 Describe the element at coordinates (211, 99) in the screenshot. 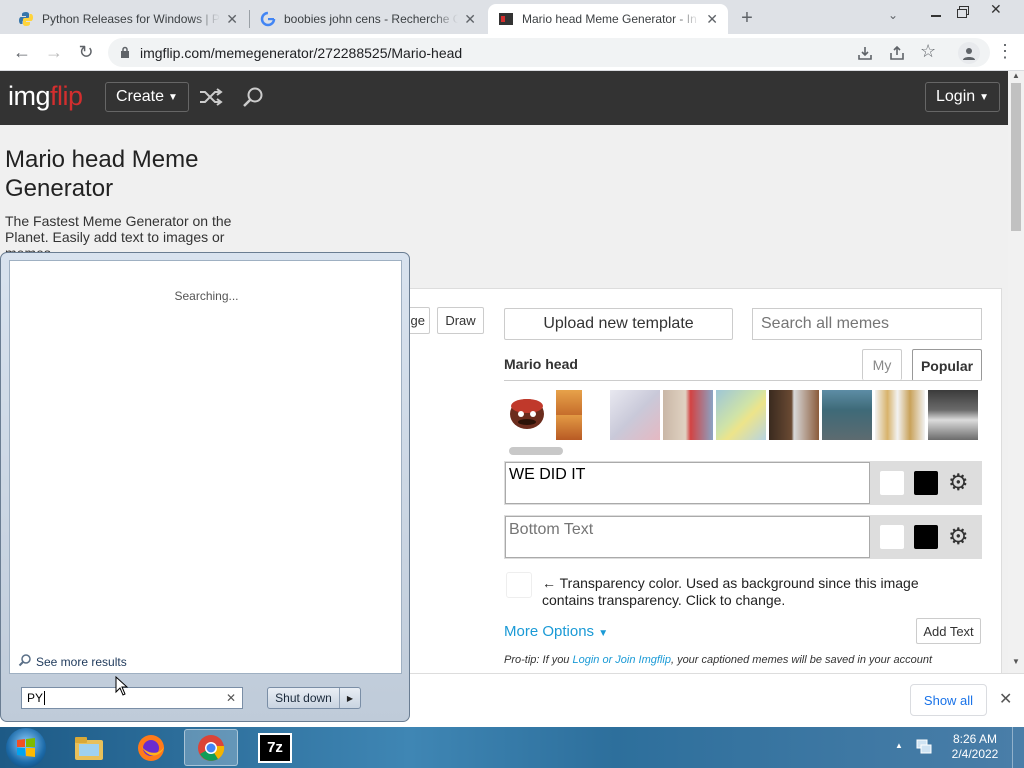

I see `shuffle-icon` at that location.